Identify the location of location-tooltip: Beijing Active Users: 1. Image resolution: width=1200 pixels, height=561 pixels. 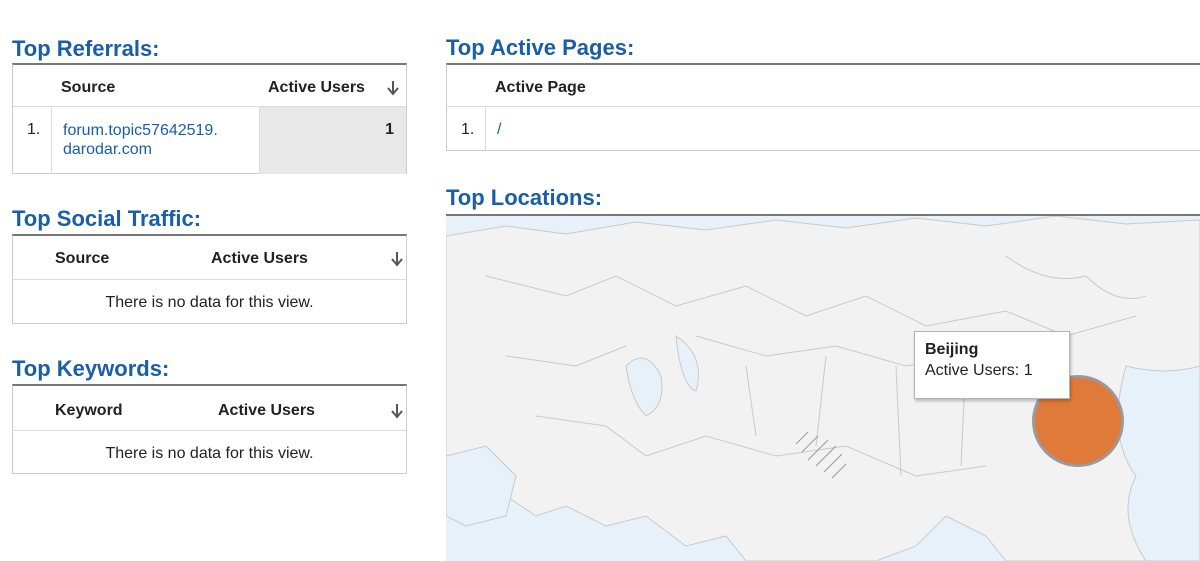
(992, 365).